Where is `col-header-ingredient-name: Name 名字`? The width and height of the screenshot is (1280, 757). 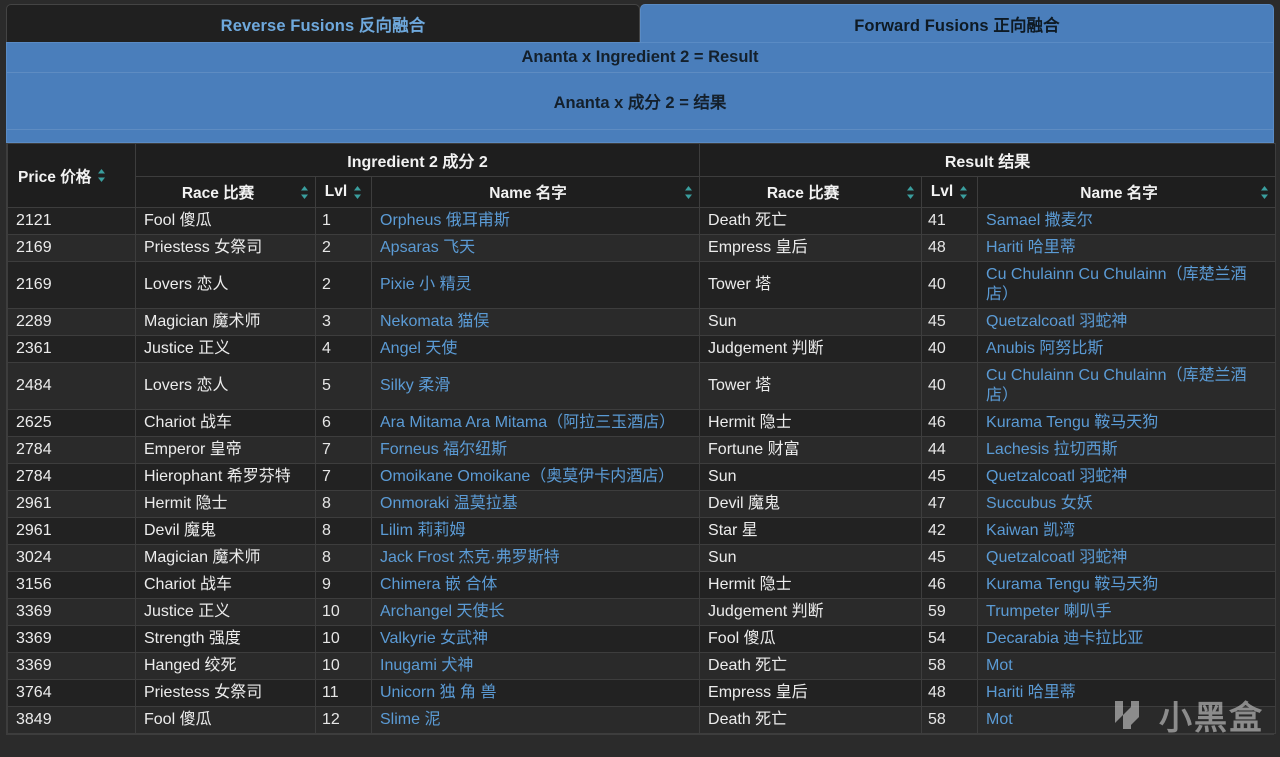 col-header-ingredient-name: Name 名字 is located at coordinates (535, 192).